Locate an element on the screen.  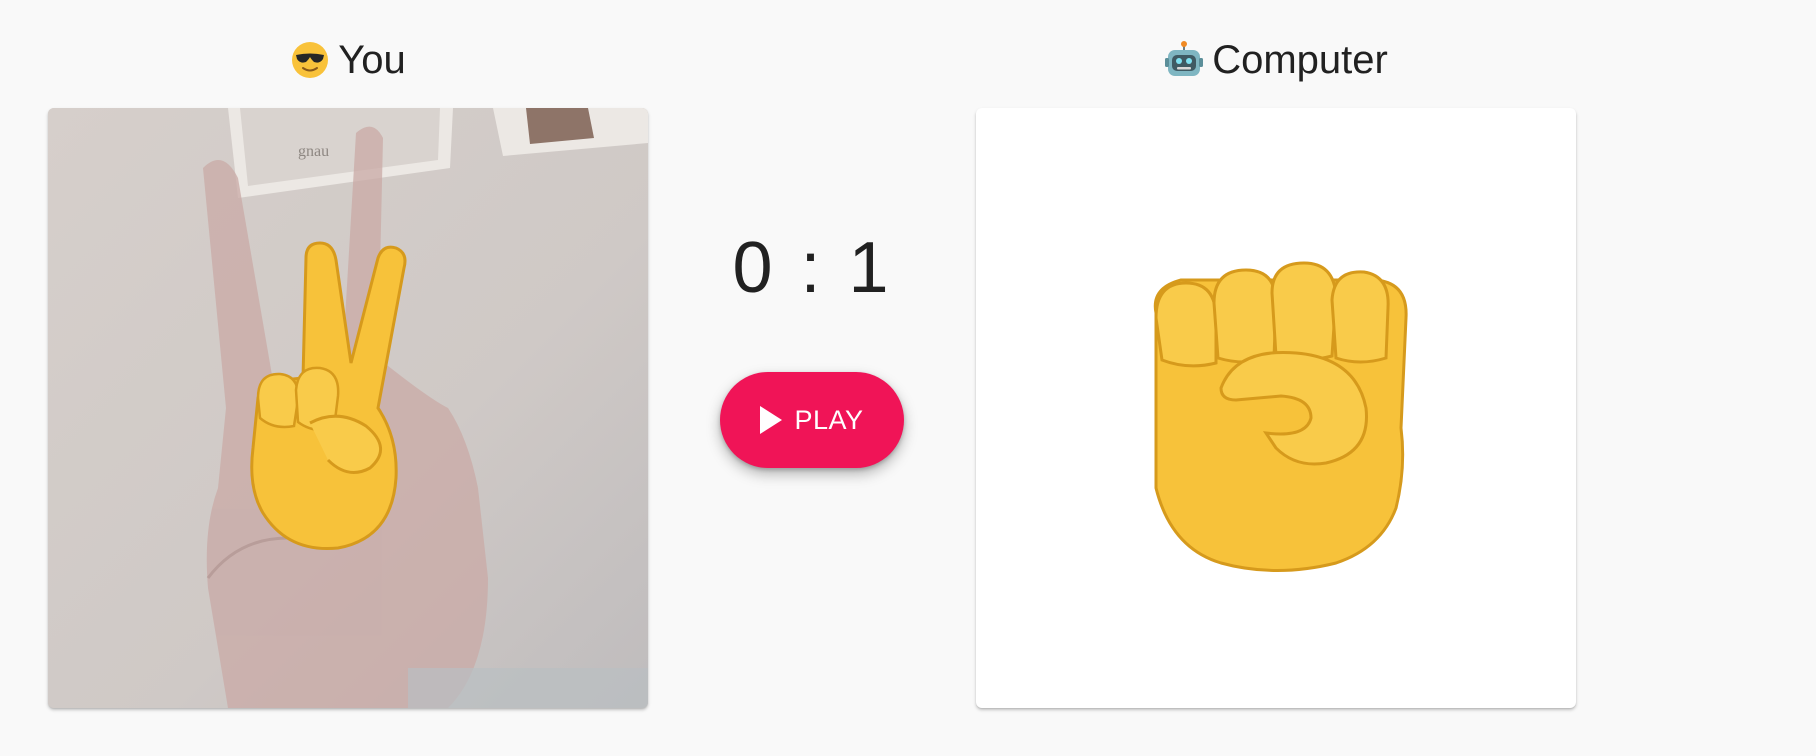
robot-face-icon is located at coordinates (1184, 58).